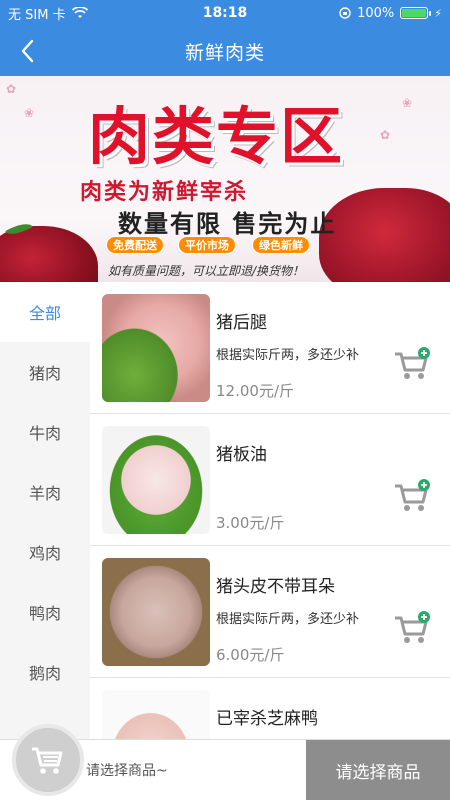 Image resolution: width=450 pixels, height=800 pixels. I want to click on wifi-icon, so click(79, 12).